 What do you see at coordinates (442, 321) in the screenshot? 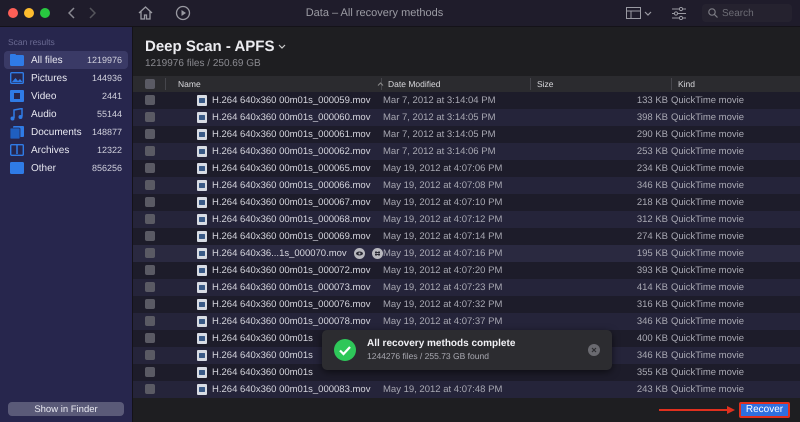
I see `date-cell-text: May 19, 2012 at 4:07:37 PM` at bounding box center [442, 321].